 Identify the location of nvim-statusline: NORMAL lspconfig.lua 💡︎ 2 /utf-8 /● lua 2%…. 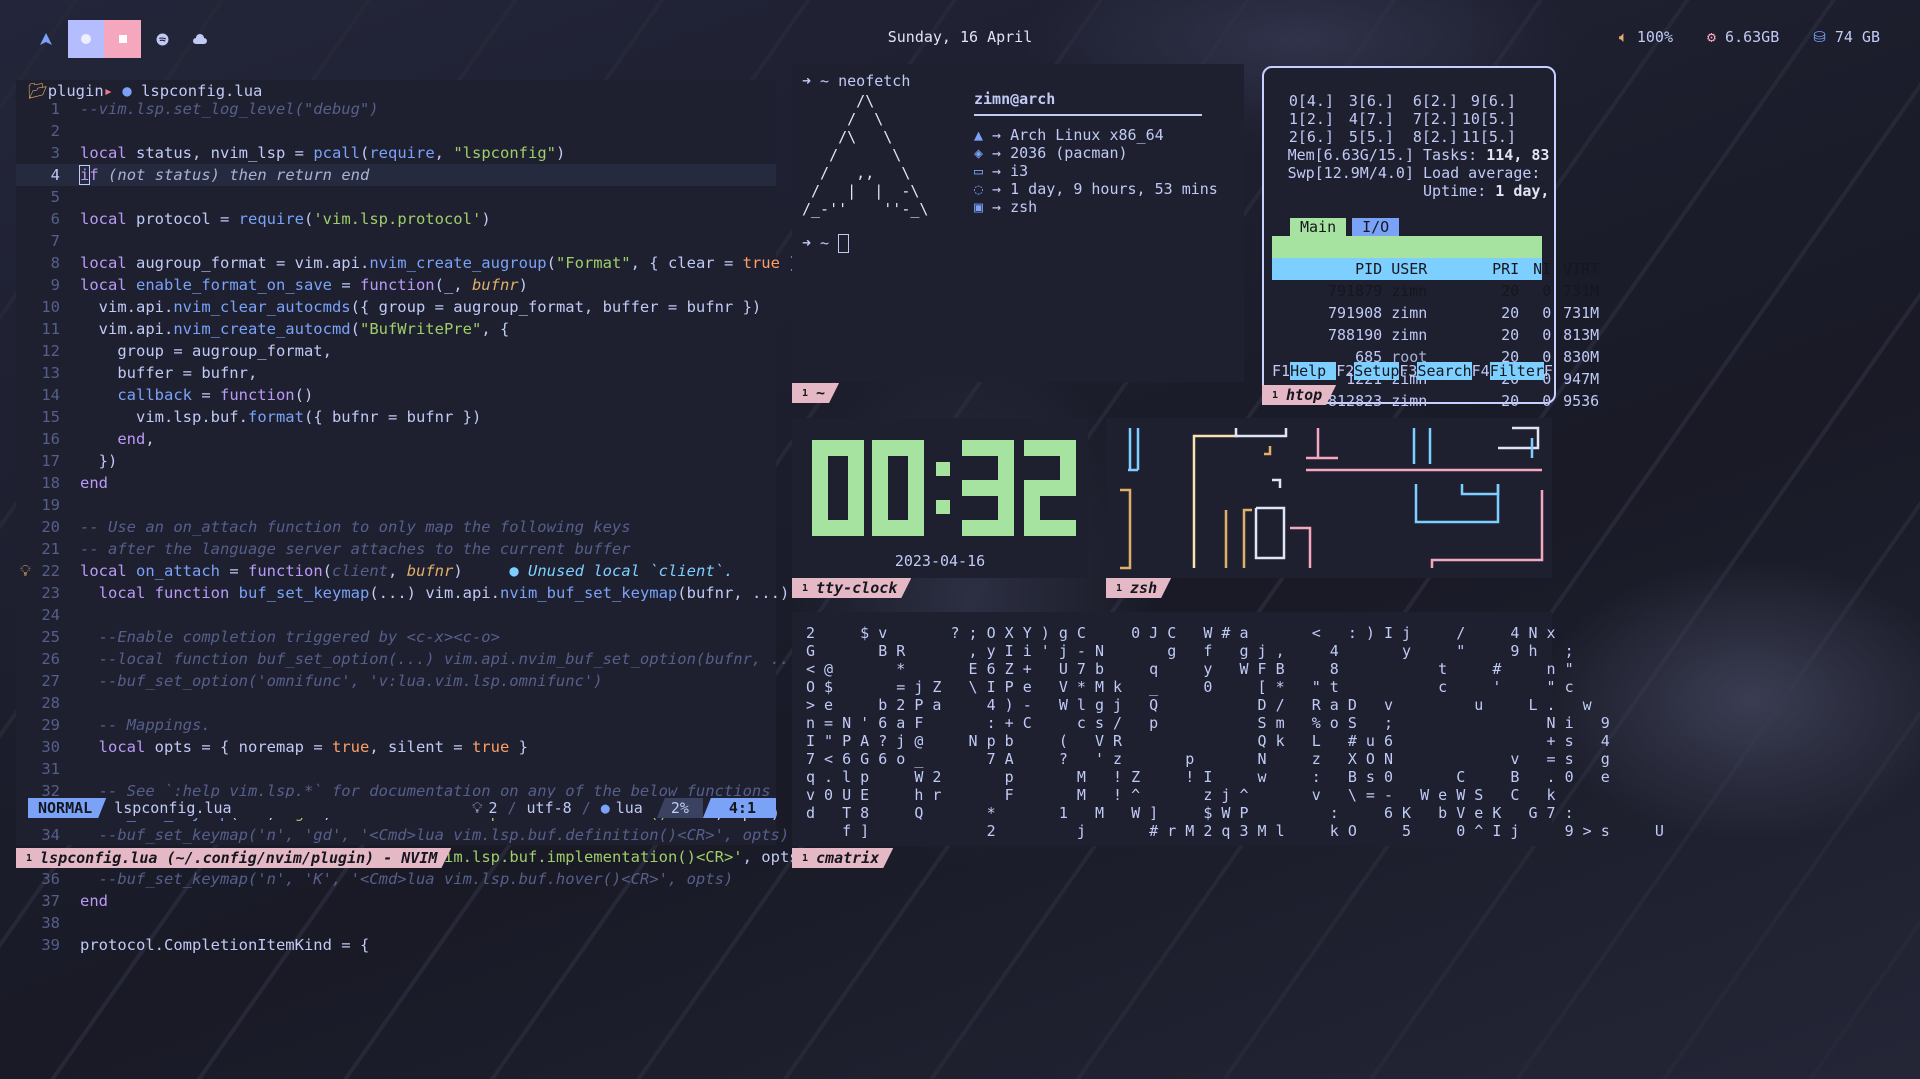
(402, 808).